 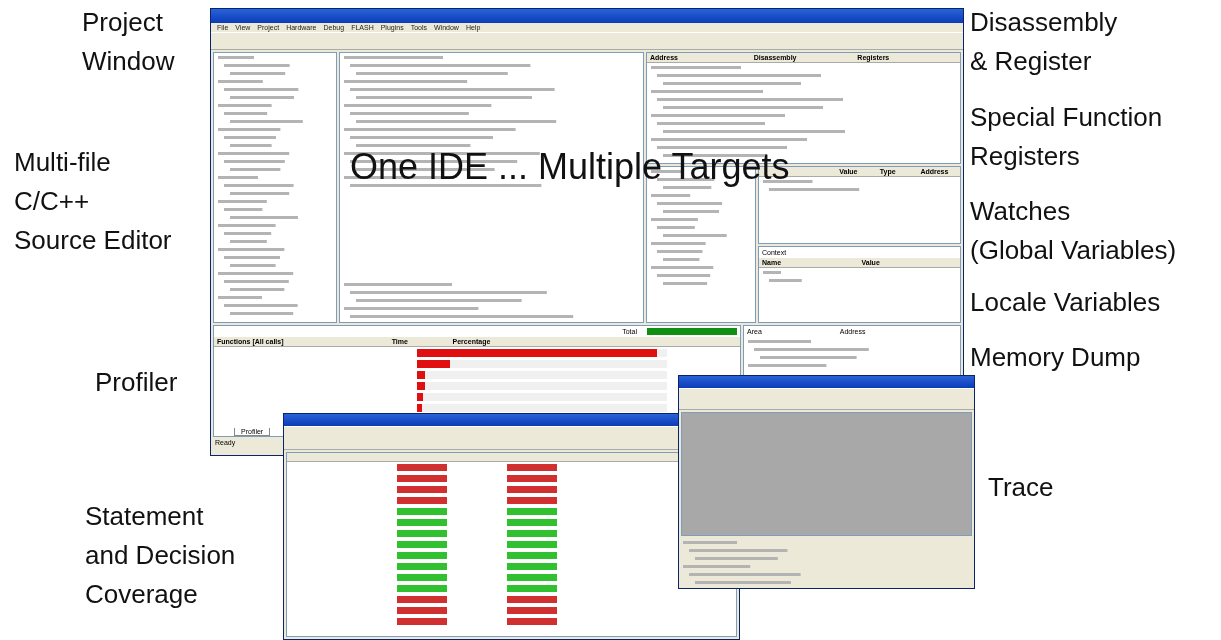 What do you see at coordinates (570, 167) in the screenshot?
I see `caption: One IDE ... Multiple Targets` at bounding box center [570, 167].